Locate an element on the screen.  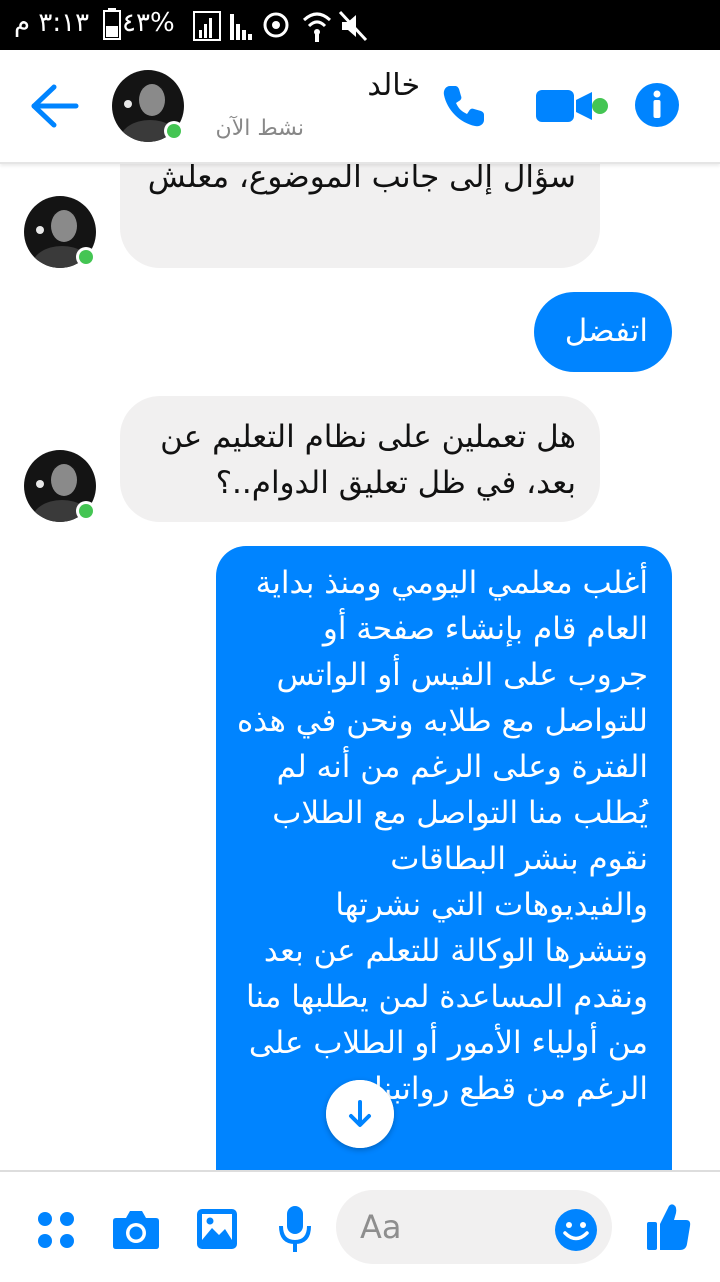
emoji-icon is located at coordinates (576, 1230).